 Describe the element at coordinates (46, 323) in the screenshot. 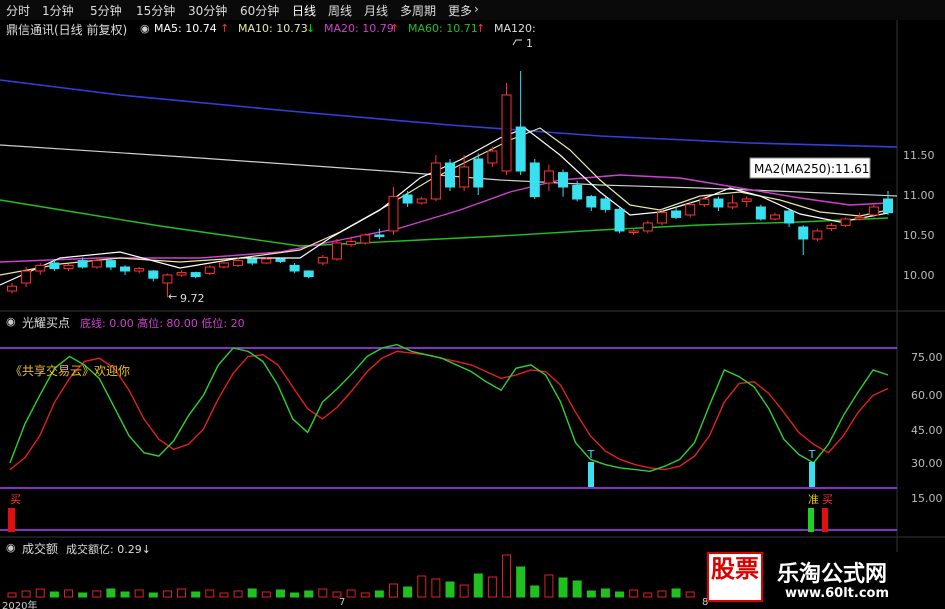

I see `indicator-title: 光耀买点` at that location.